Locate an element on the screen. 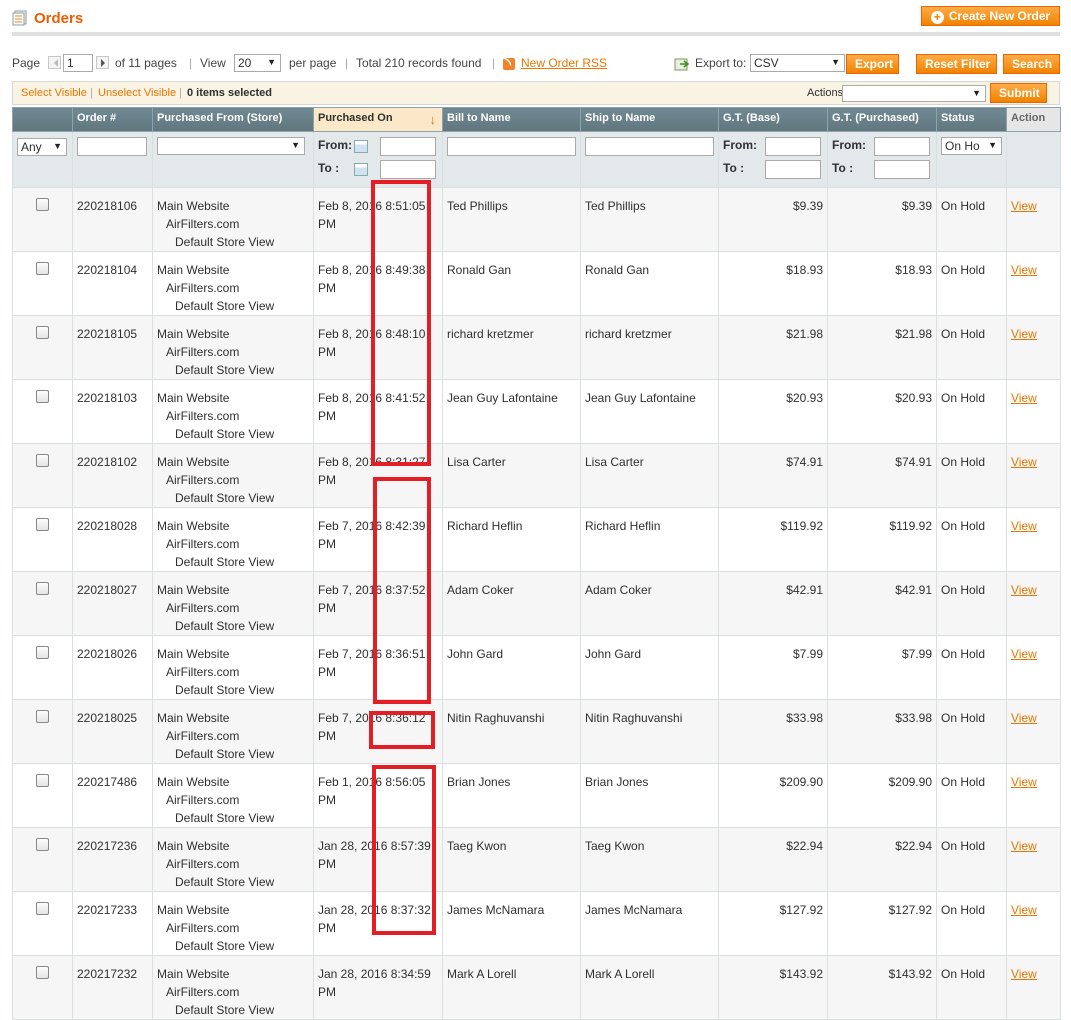  row-checkbox-cell is located at coordinates (42, 987).